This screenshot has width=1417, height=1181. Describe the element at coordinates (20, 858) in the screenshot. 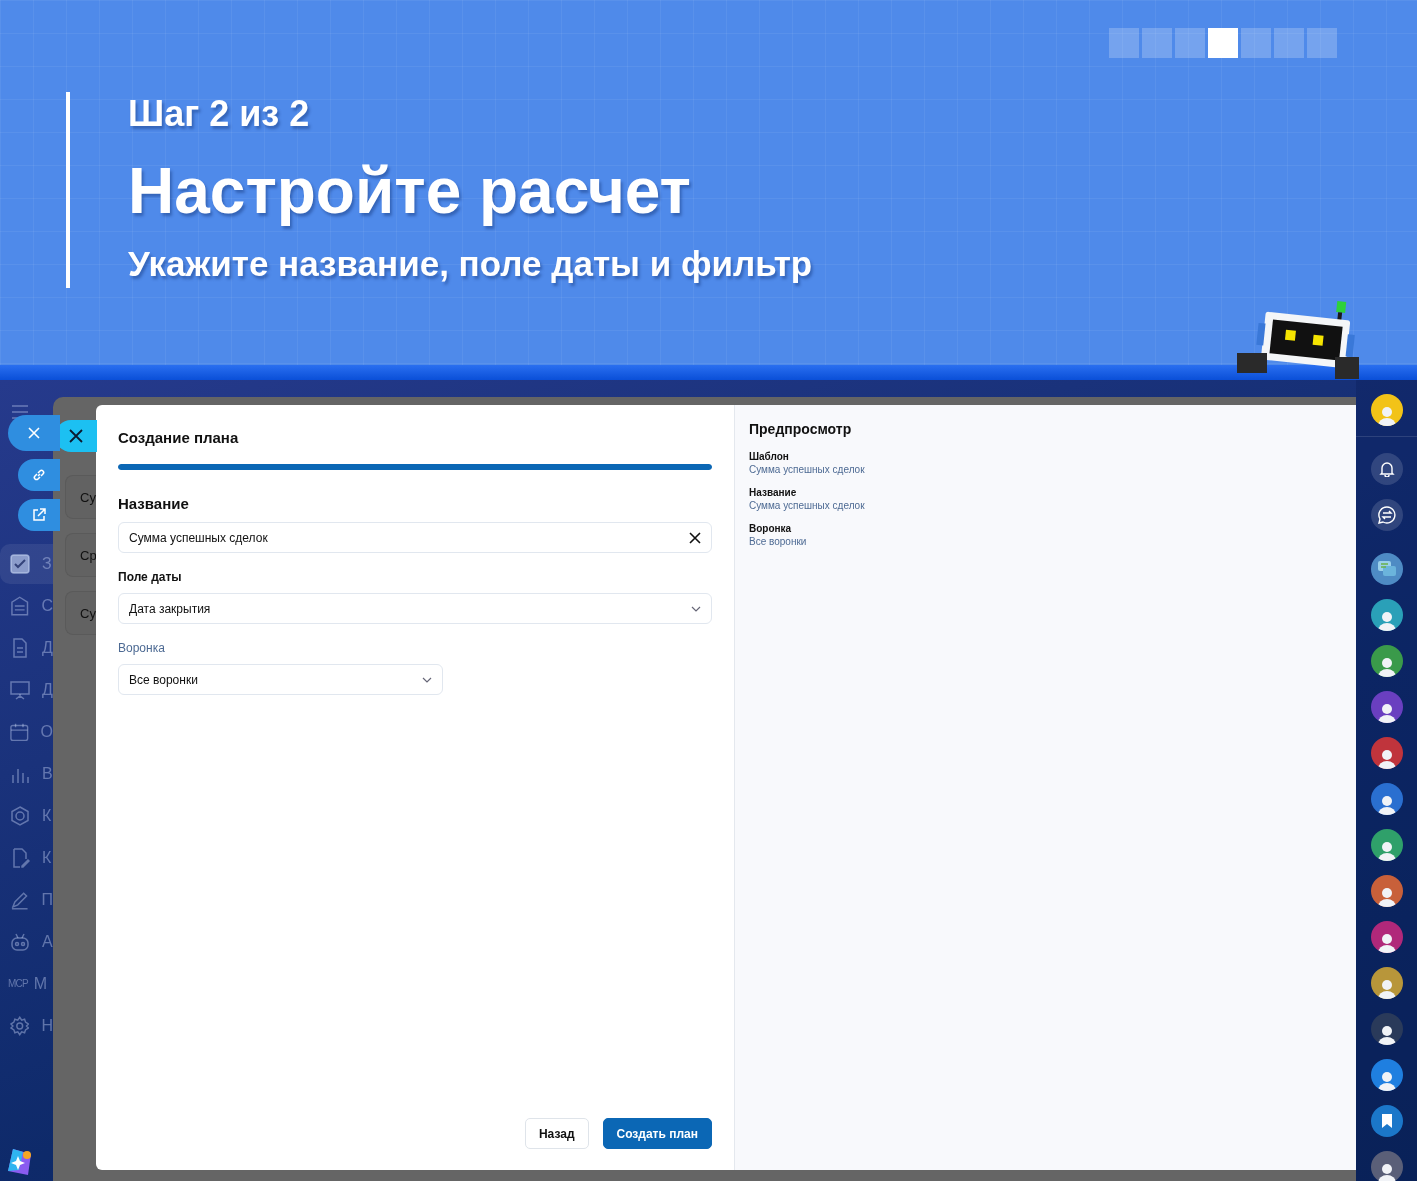

I see `document-edit-icon` at that location.